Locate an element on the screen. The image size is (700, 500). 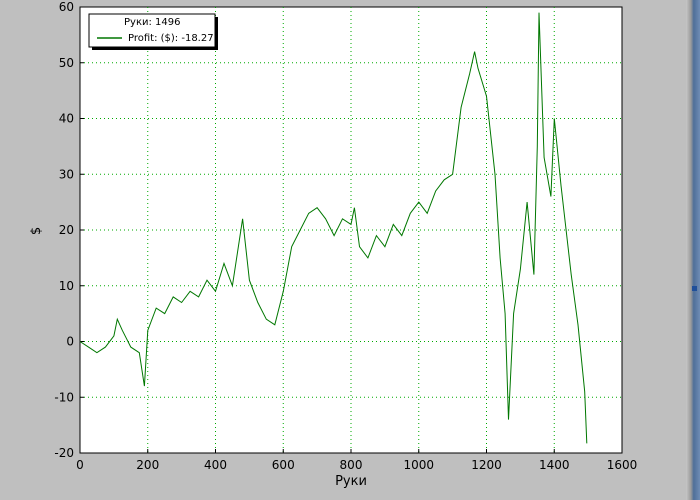
x-tick-label: 0 is located at coordinates (80, 465).